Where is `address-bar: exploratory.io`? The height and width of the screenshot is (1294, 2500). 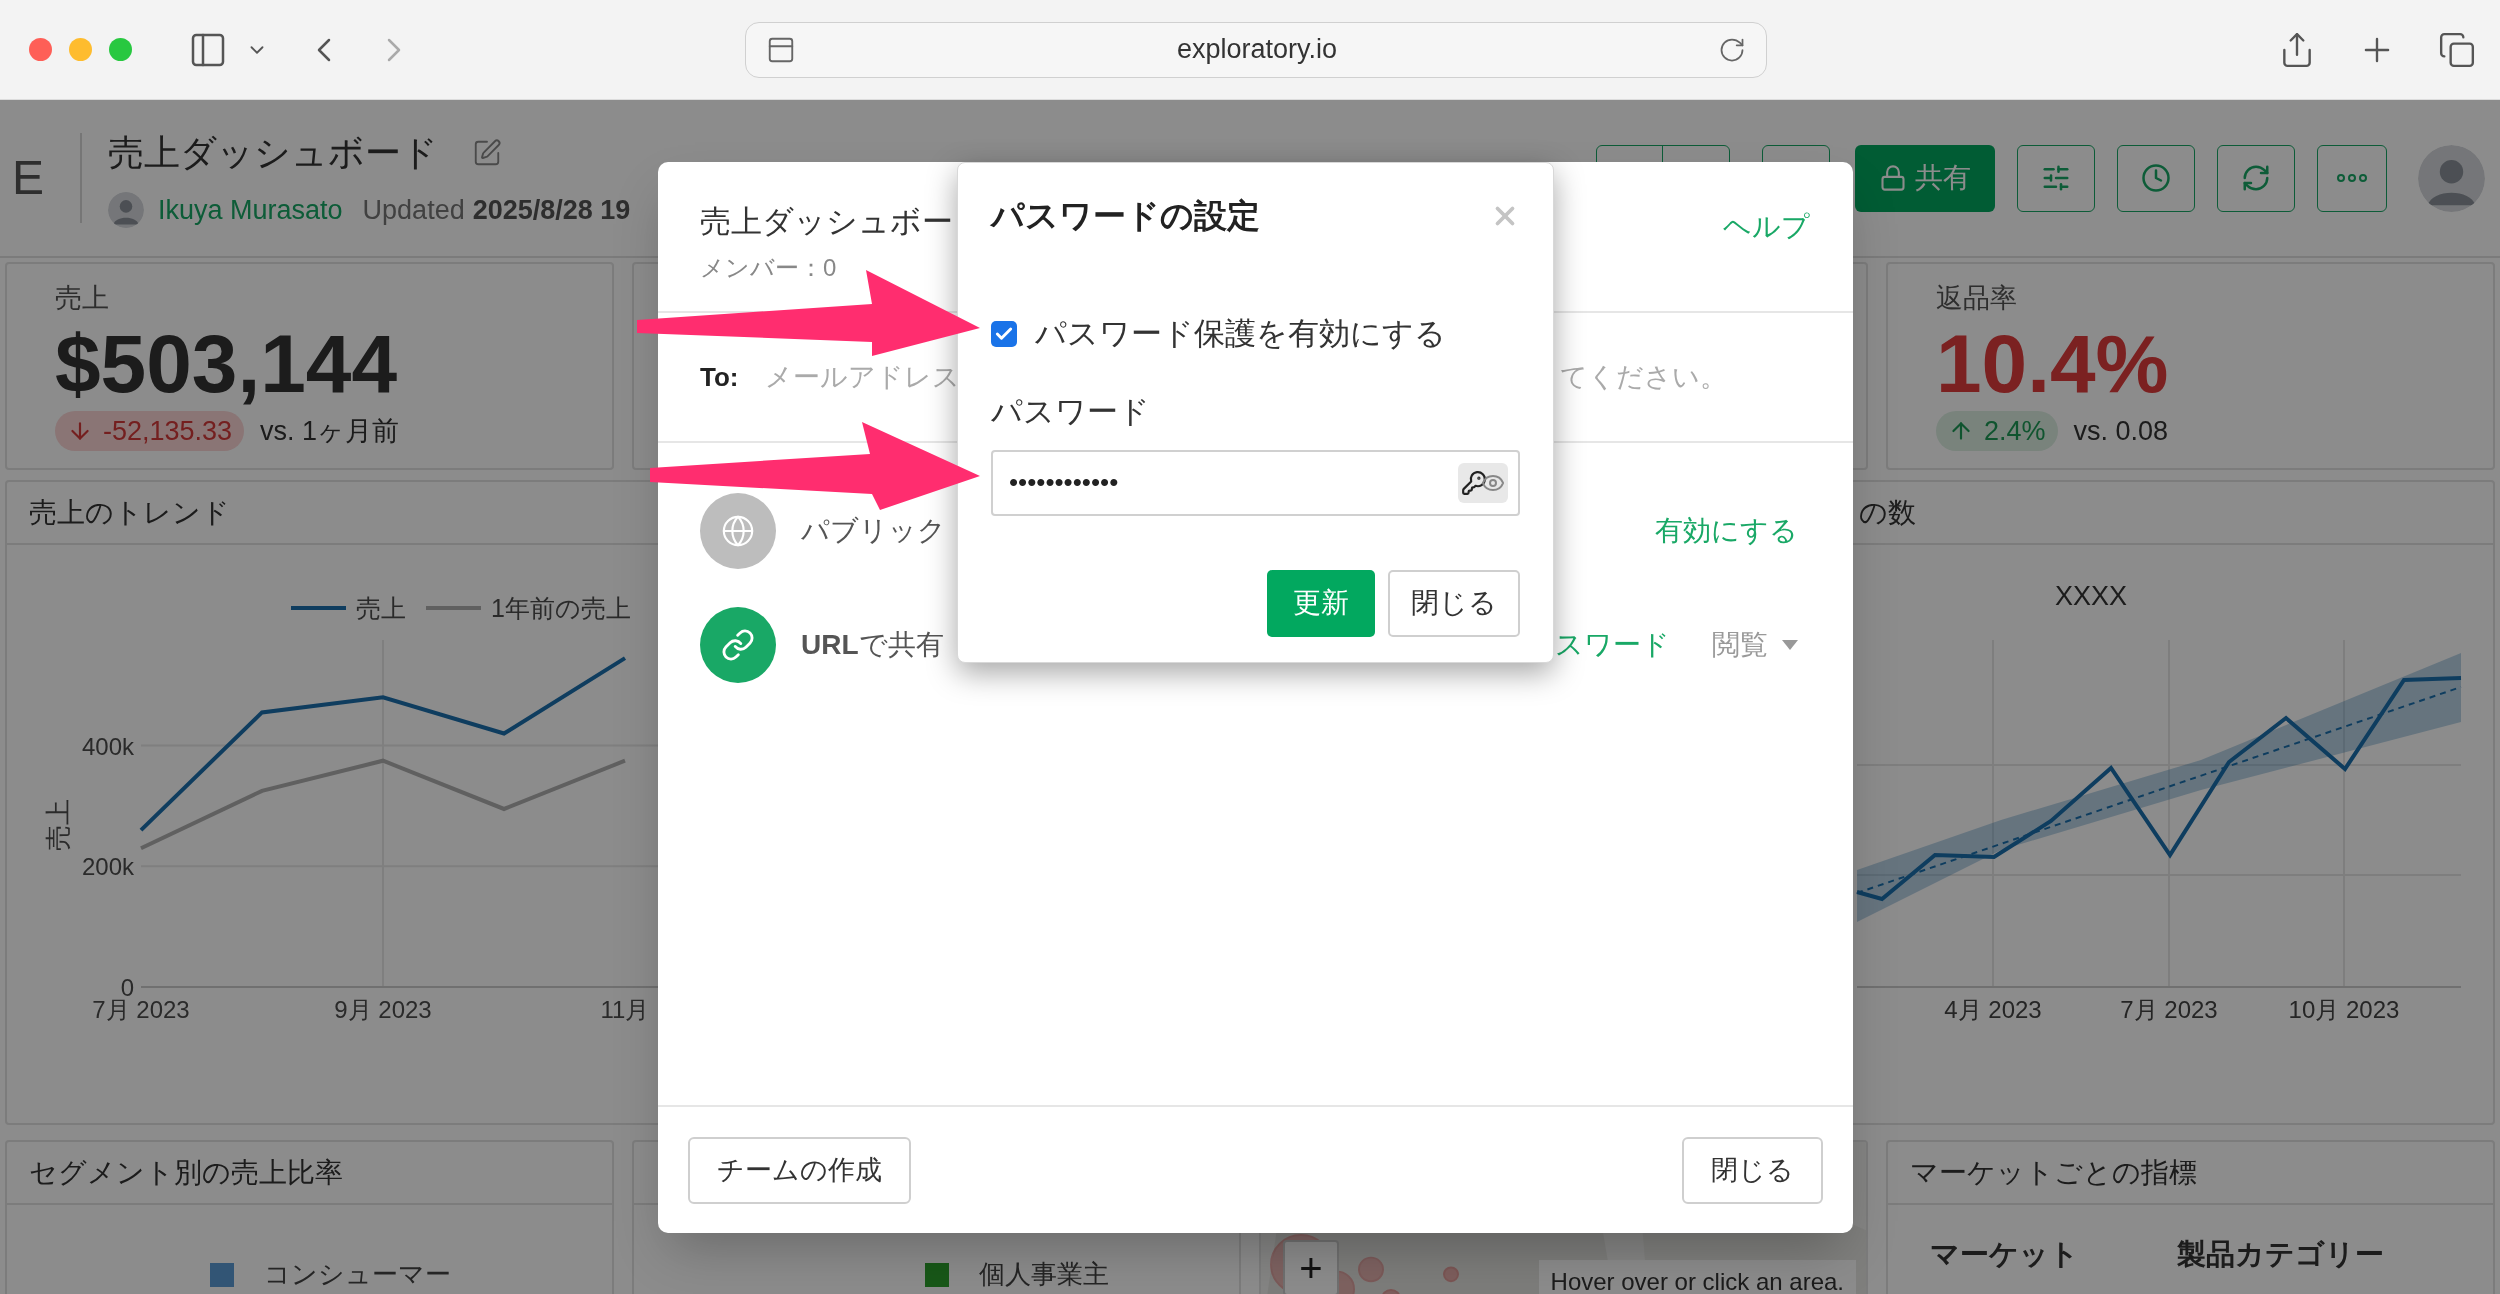 address-bar: exploratory.io is located at coordinates (1256, 49).